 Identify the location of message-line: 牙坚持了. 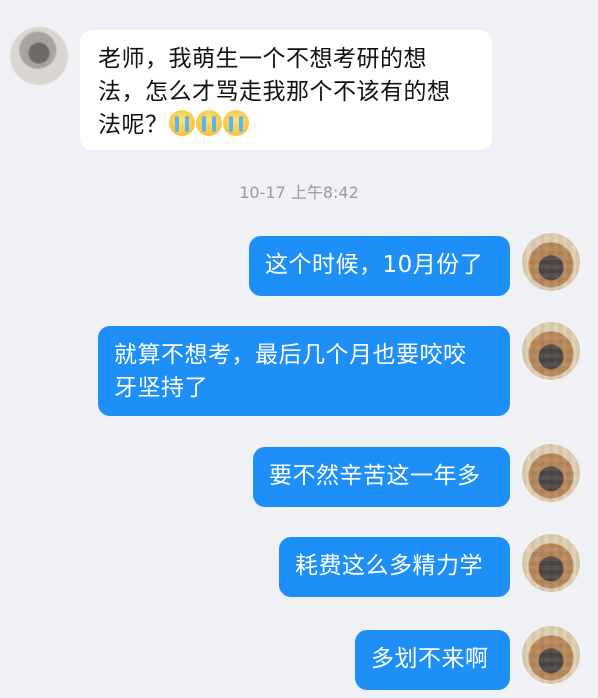
(161, 388).